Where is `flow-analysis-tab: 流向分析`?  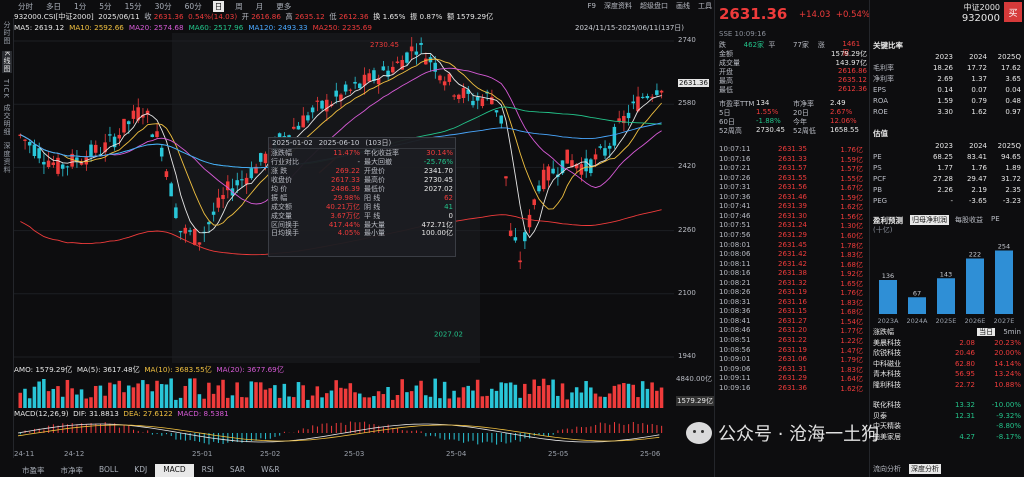 flow-analysis-tab: 流向分析 is located at coordinates (887, 469).